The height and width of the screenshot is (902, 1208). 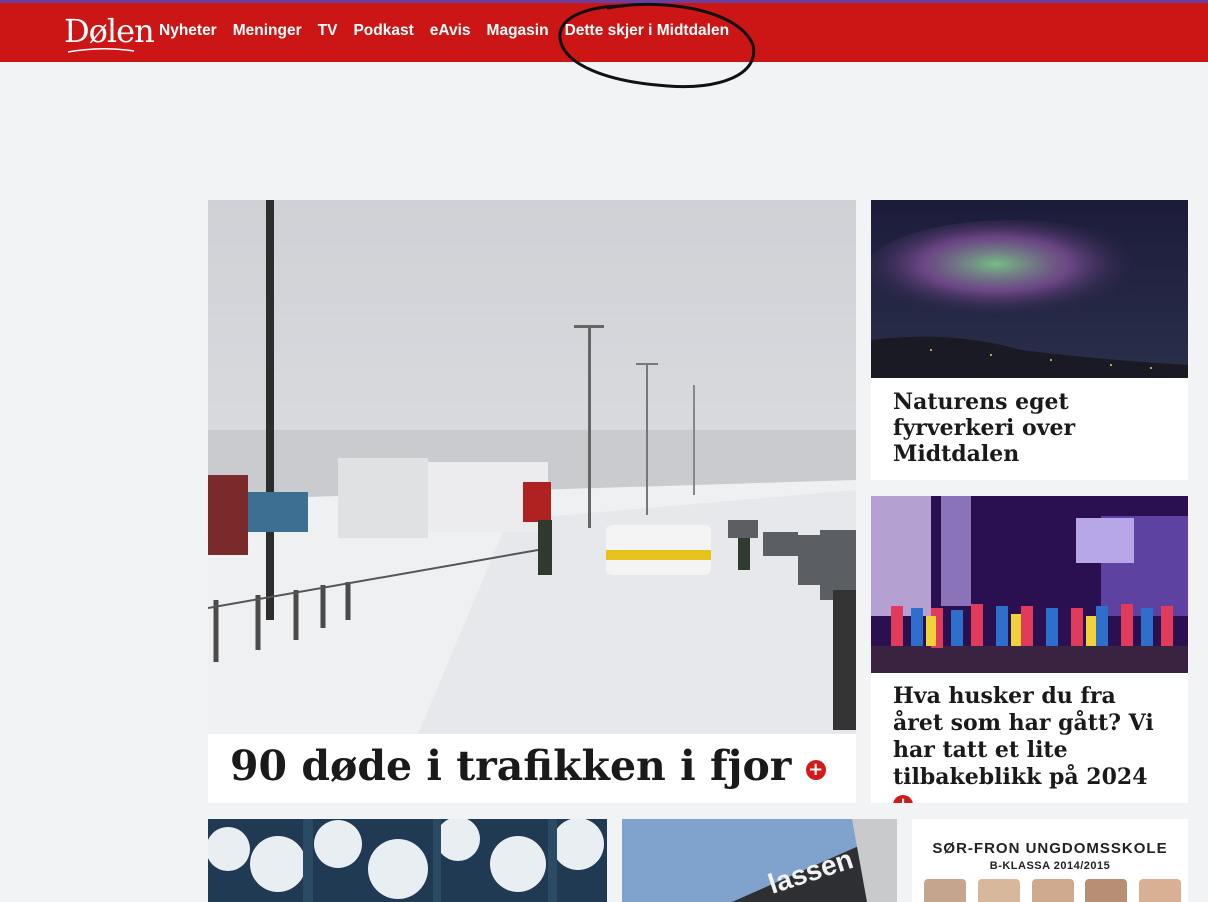 I want to click on school-choir-stage-photo, so click(x=1029, y=584).